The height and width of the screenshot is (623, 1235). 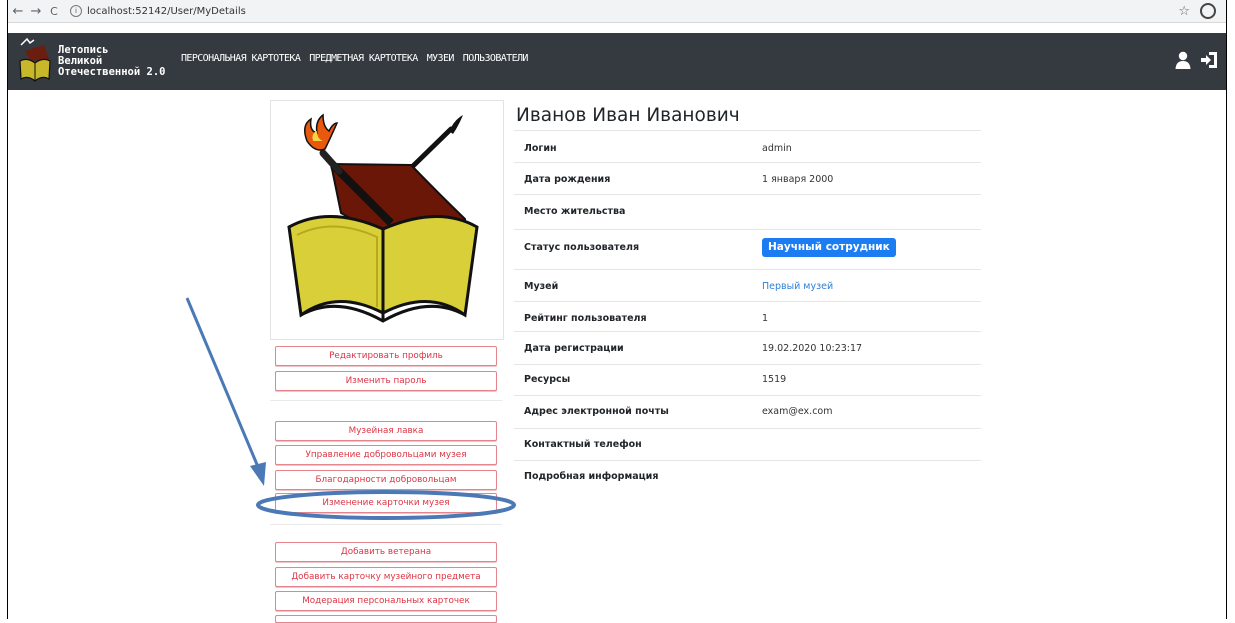 I want to click on forward-arrow-icon: →, so click(x=36, y=11).